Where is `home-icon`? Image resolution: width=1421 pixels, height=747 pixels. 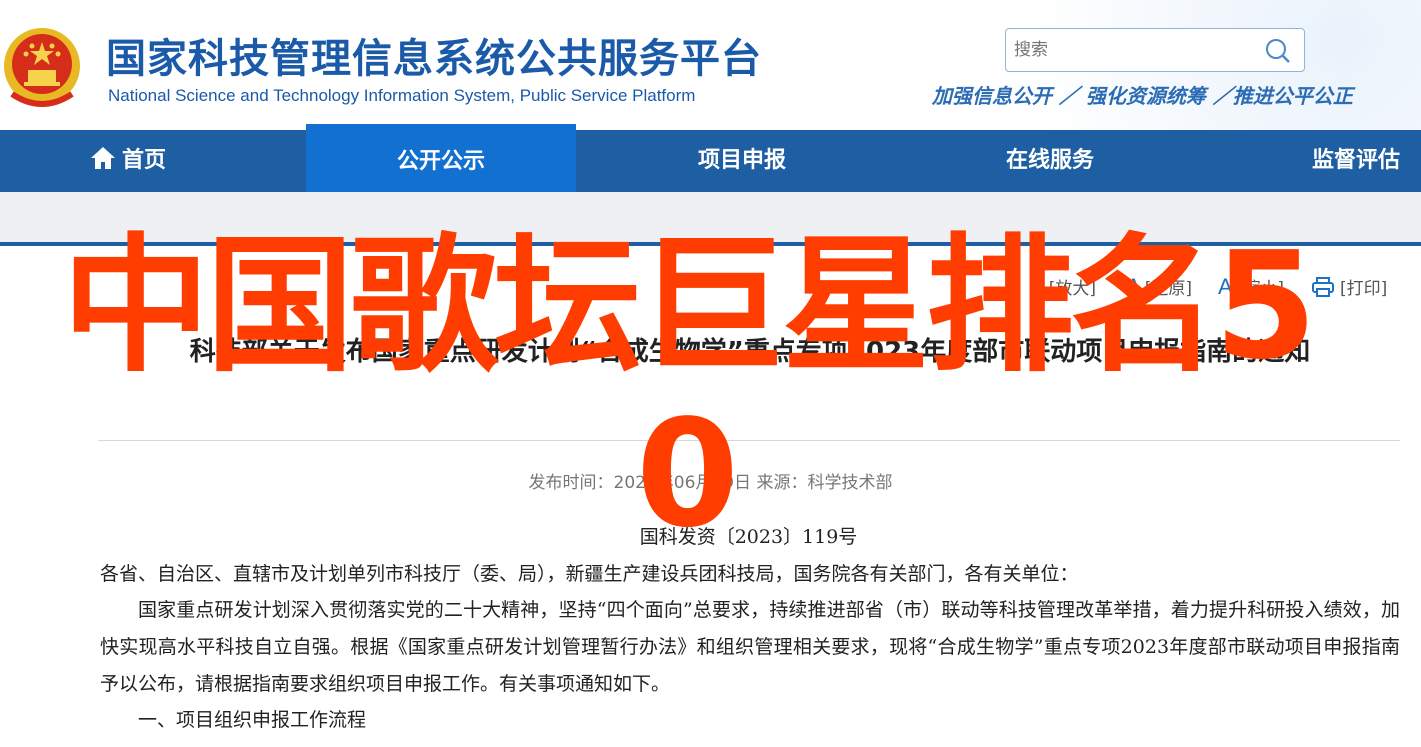
home-icon is located at coordinates (103, 158).